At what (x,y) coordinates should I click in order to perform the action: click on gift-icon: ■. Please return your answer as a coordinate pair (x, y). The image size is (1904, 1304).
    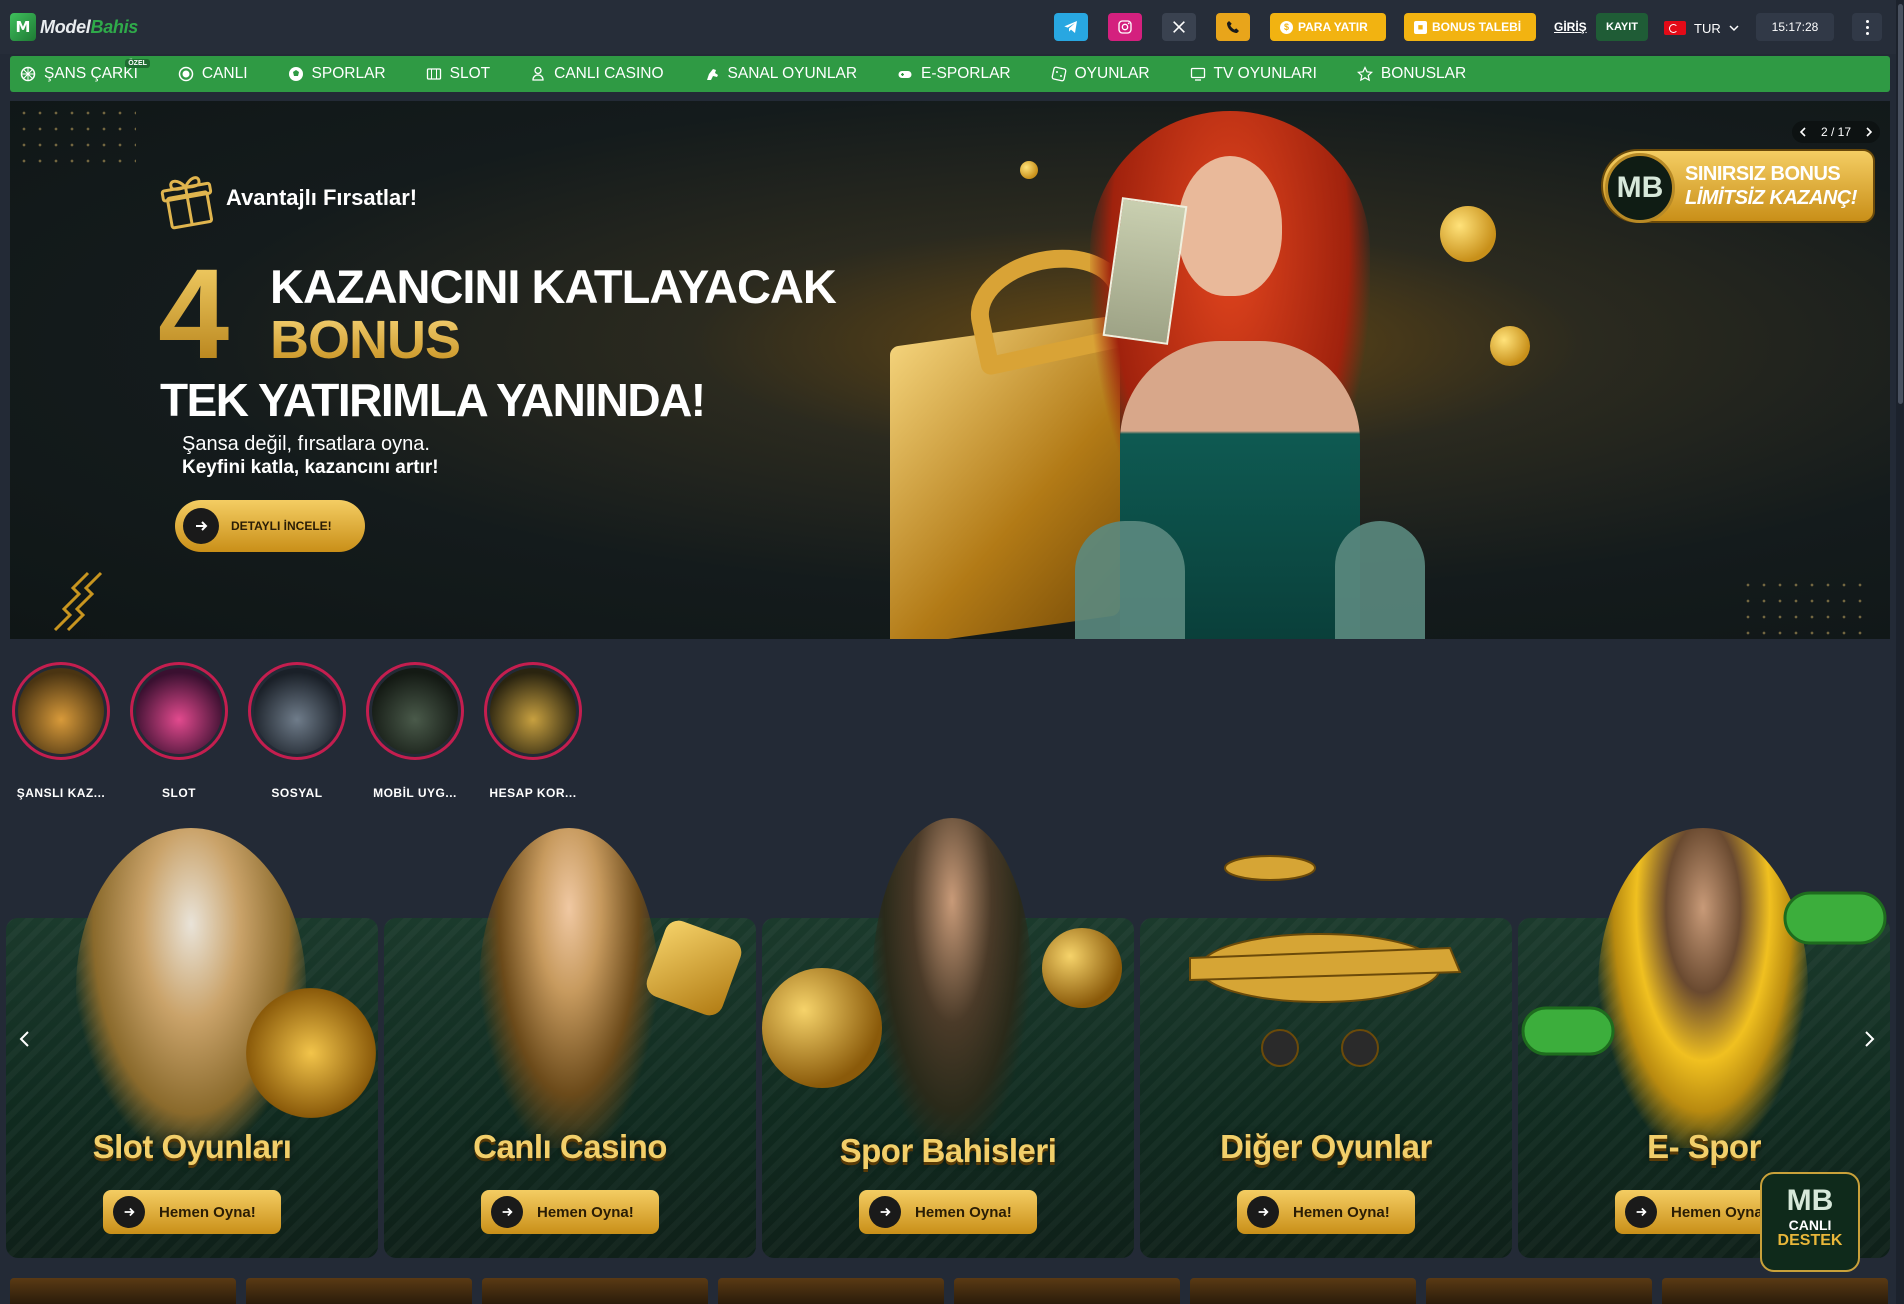
    Looking at the image, I should click on (1420, 27).